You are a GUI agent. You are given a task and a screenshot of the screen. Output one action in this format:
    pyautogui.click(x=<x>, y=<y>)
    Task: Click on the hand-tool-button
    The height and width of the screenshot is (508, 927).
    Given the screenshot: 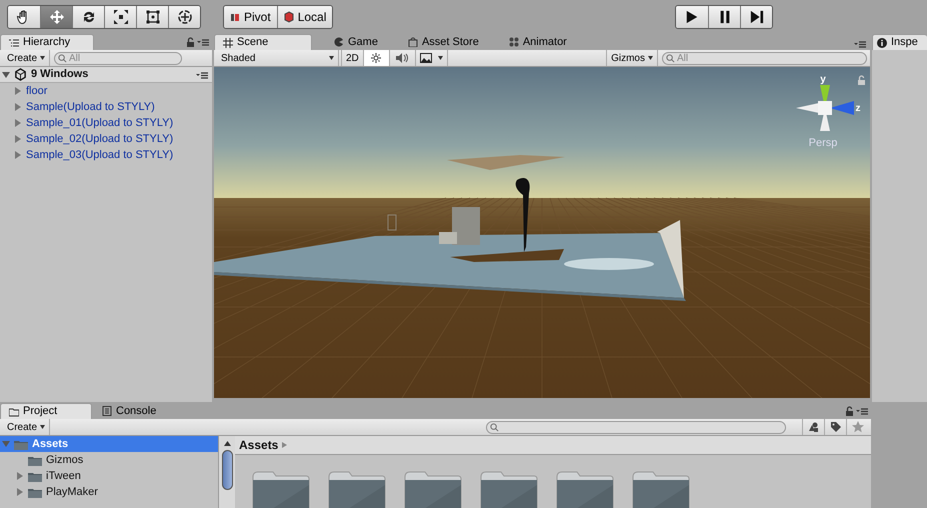 What is the action you would take?
    pyautogui.click(x=24, y=17)
    